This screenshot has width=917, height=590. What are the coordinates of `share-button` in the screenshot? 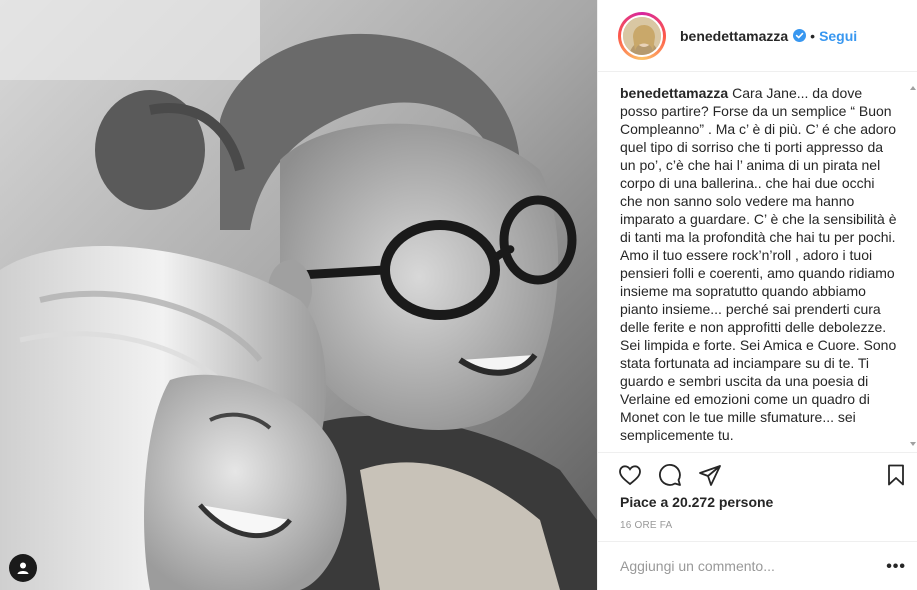 It's located at (710, 475).